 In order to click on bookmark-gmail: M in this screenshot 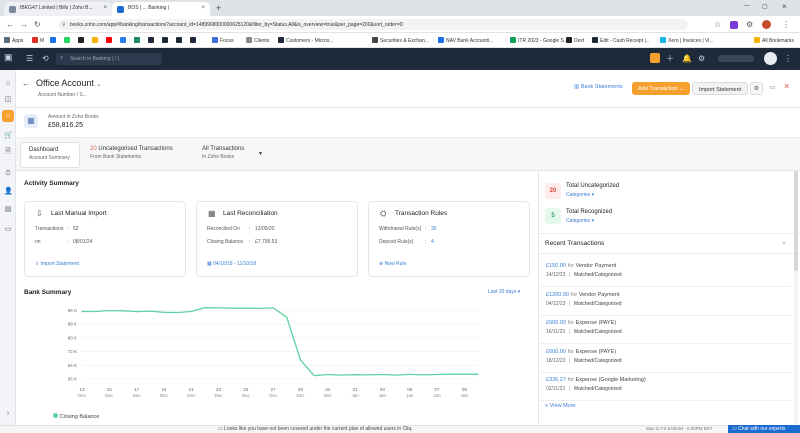, I will do `click(38, 40)`.